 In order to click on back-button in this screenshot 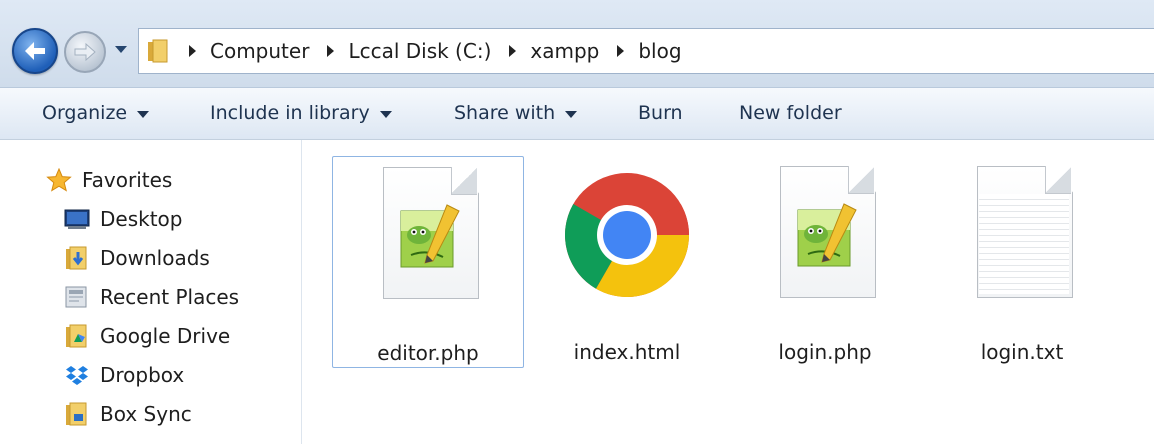, I will do `click(35, 51)`.